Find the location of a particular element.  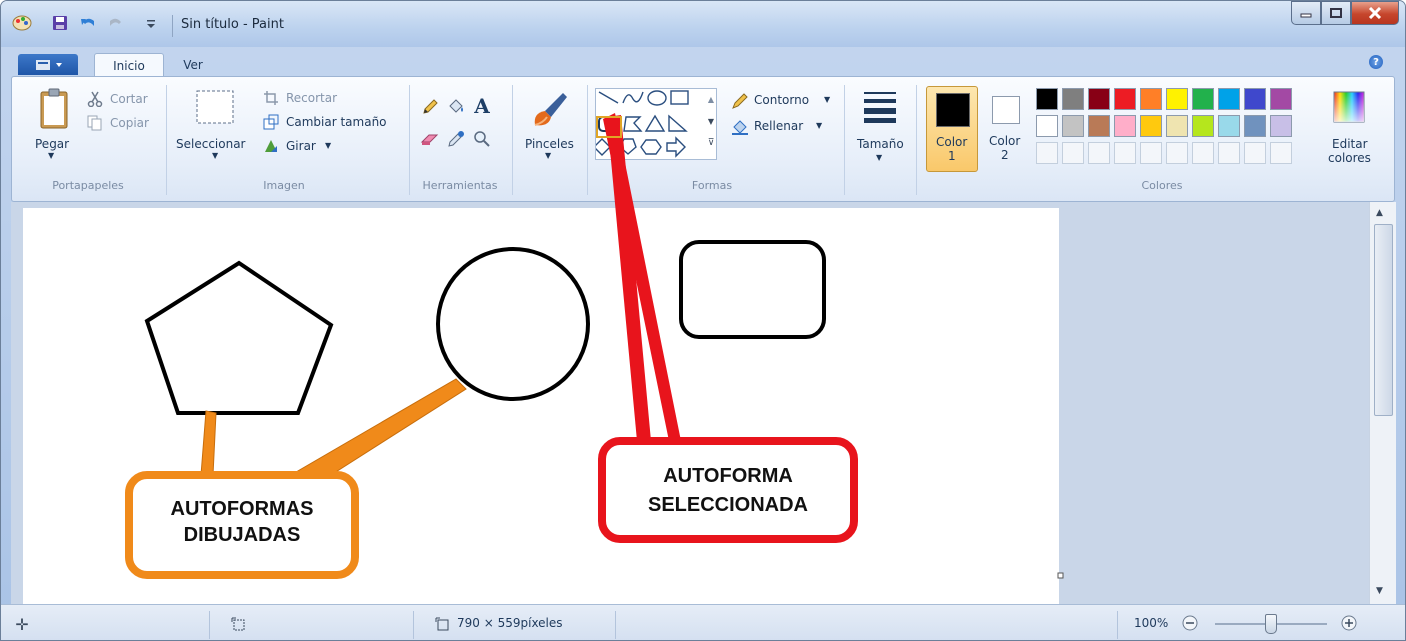

triangle-shape-icon is located at coordinates (655, 123).